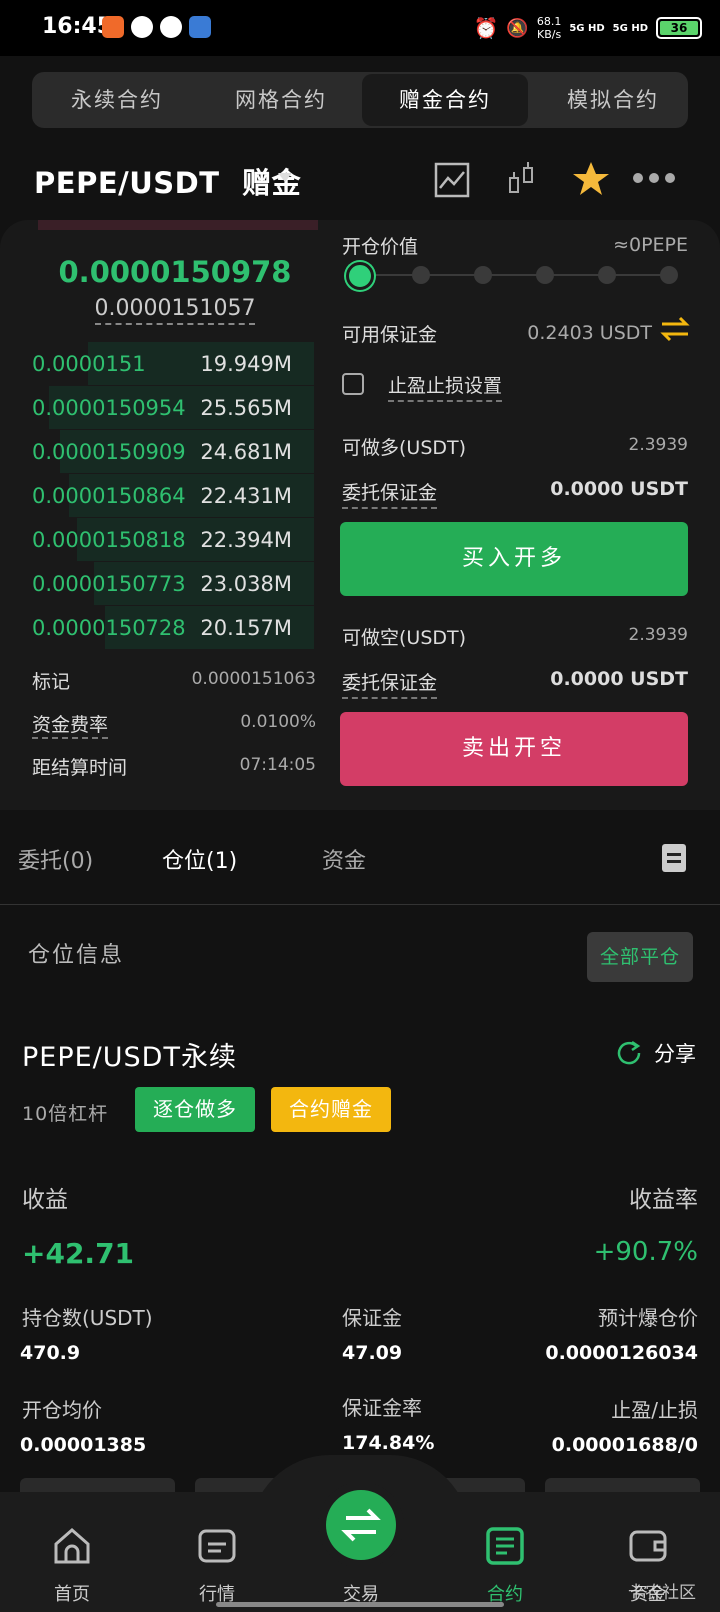  Describe the element at coordinates (591, 179) in the screenshot. I see `favorite-star-icon` at that location.